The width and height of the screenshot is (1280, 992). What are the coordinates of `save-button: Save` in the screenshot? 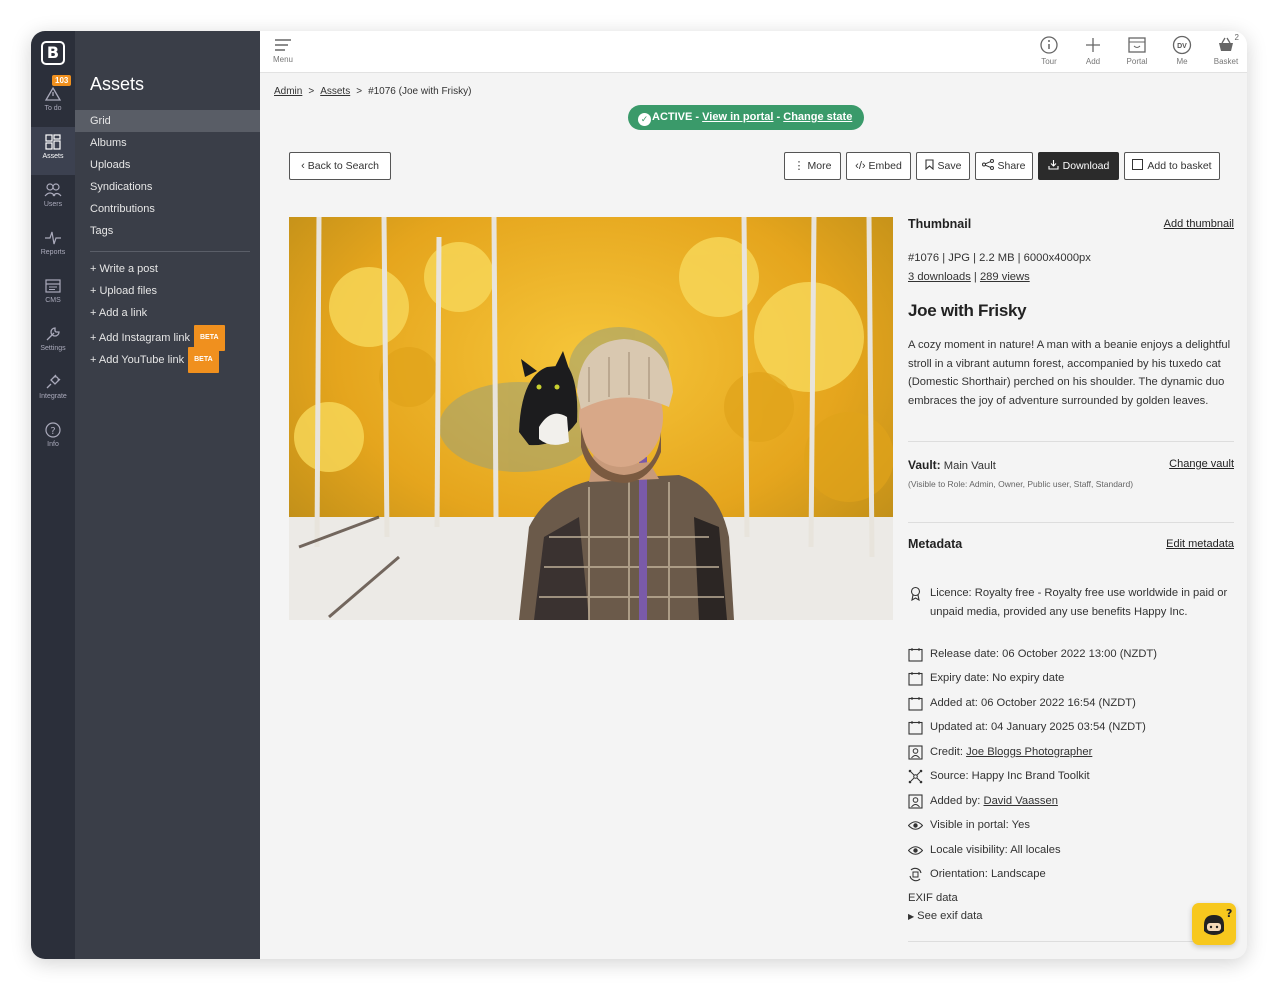 It's located at (943, 166).